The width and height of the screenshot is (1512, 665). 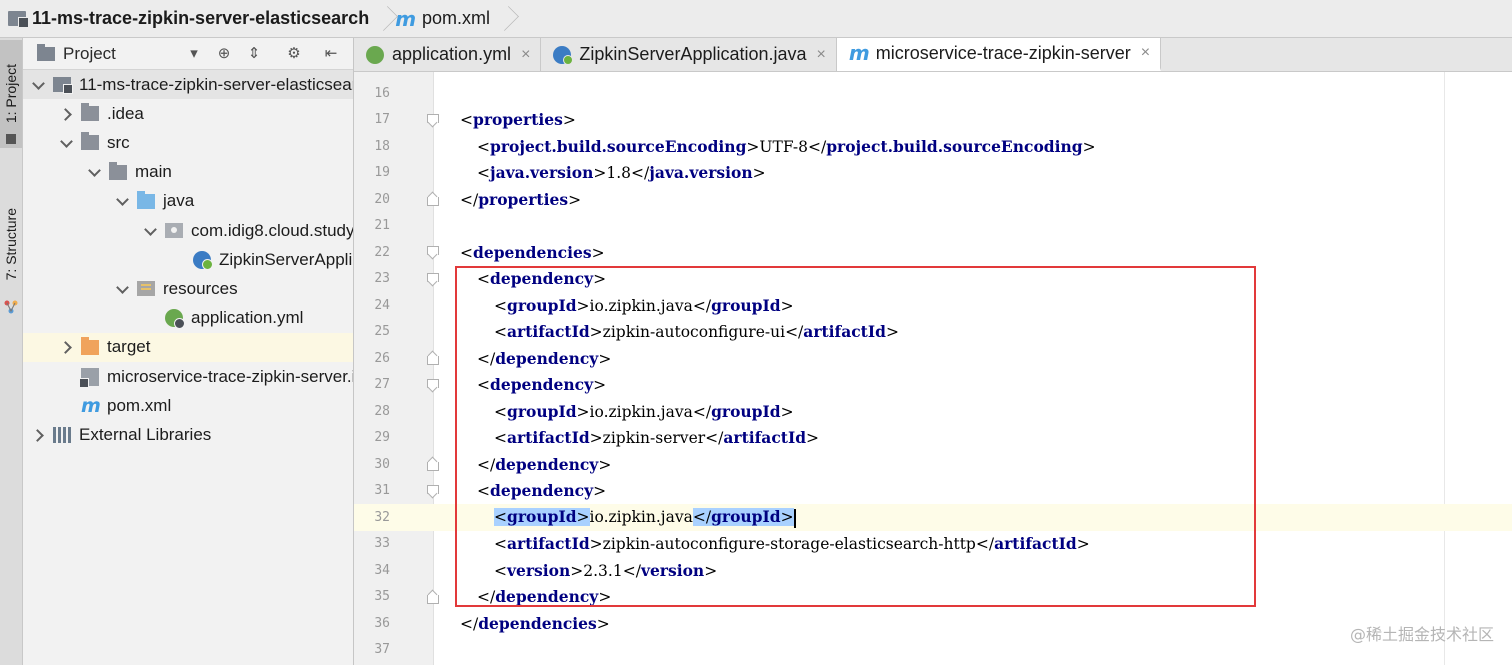 I want to click on xml-open-tag: <groupId>, so click(x=542, y=305).